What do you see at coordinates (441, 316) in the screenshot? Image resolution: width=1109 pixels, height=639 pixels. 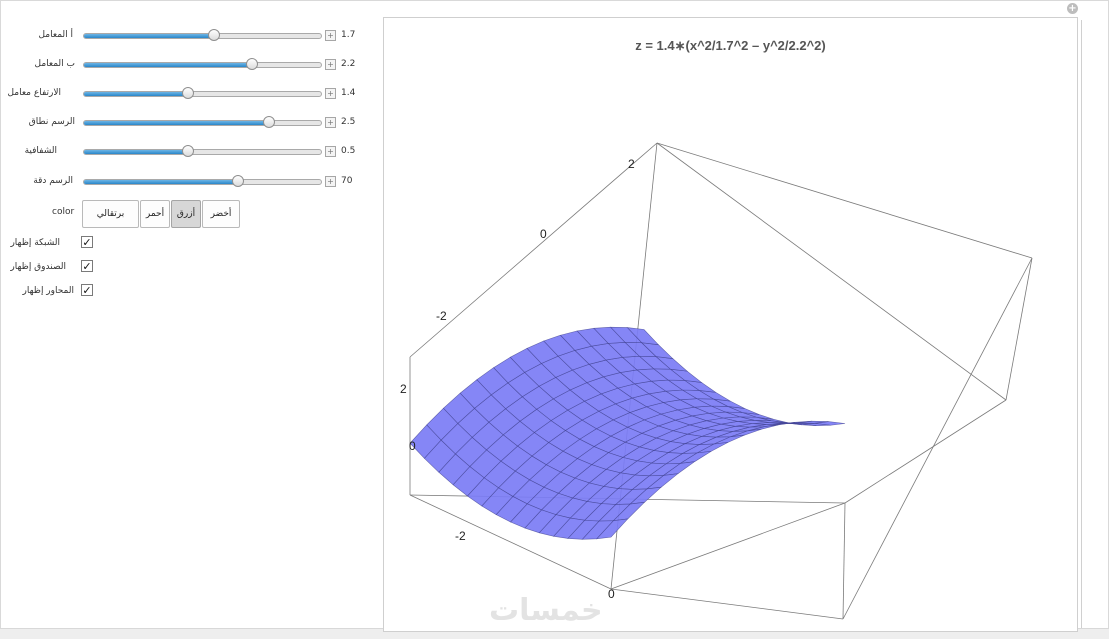 I see `y-tick-label: -2` at bounding box center [441, 316].